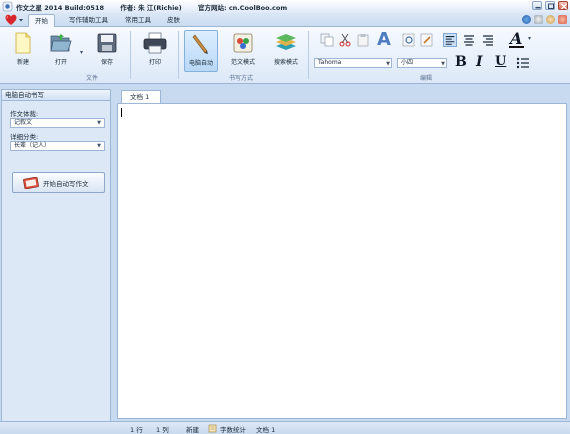  What do you see at coordinates (11, 20) in the screenshot?
I see `heart-menu-icon` at bounding box center [11, 20].